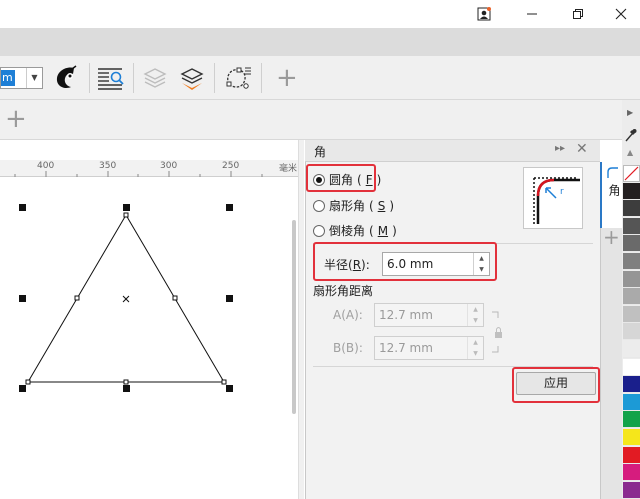  I want to click on layers-disabled-icon, so click(155, 80).